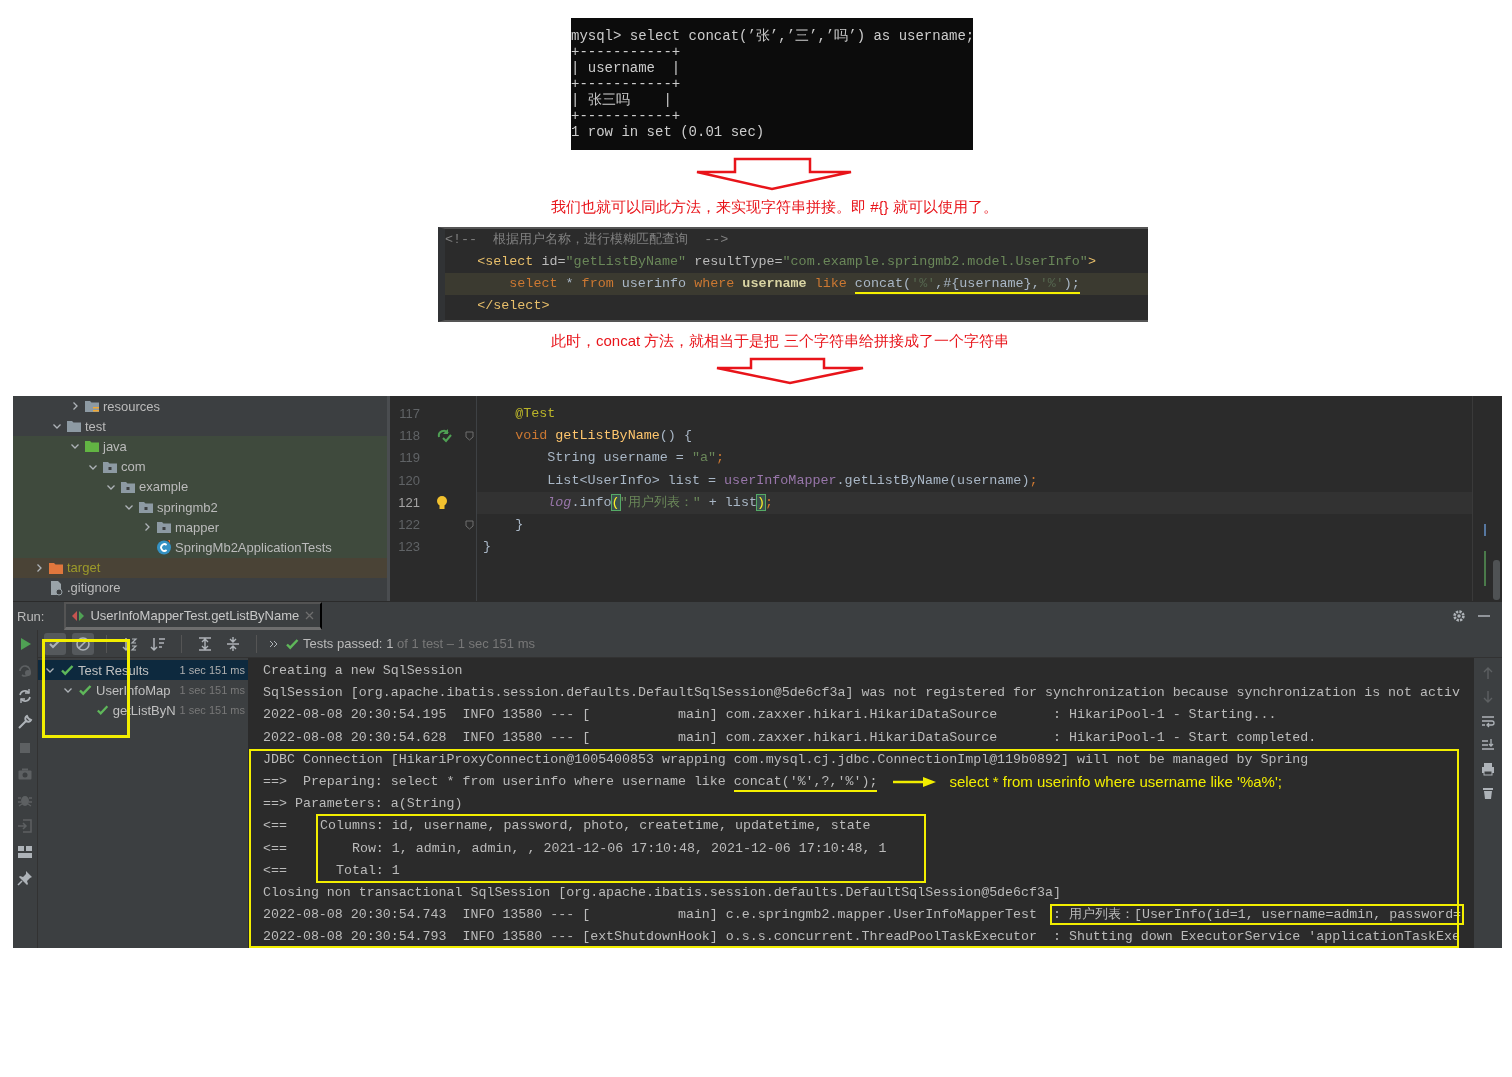 This screenshot has height=1077, width=1512. I want to click on code-line: <!-- 根据用户名称，进行模糊匹配查询 -->, so click(587, 240).